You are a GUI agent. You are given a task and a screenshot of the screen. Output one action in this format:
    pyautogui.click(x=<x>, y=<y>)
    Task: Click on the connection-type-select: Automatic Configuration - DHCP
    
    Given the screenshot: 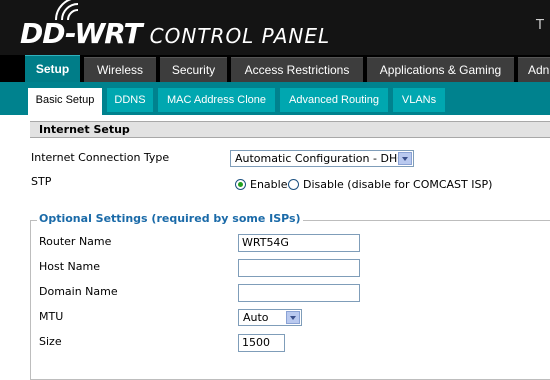 What is the action you would take?
    pyautogui.click(x=322, y=158)
    